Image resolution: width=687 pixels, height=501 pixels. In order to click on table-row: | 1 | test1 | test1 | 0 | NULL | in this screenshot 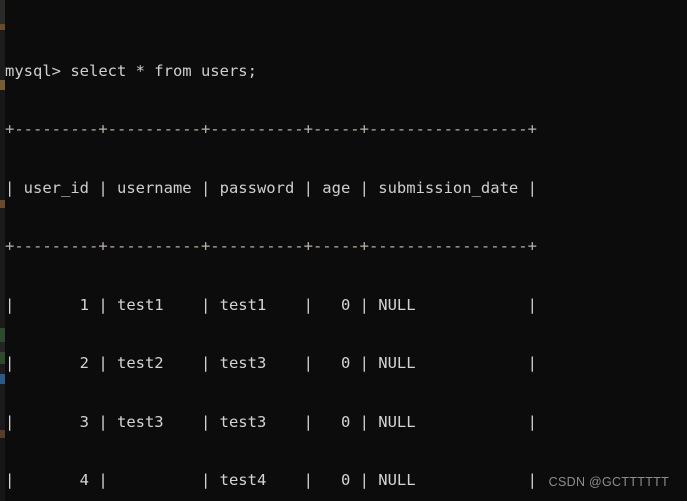, I will do `click(271, 304)`.